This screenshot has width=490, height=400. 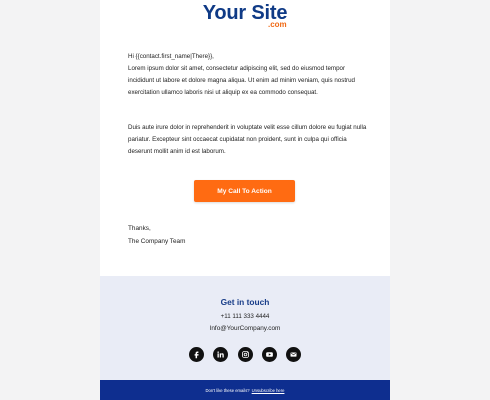 What do you see at coordinates (227, 390) in the screenshot?
I see `unsubscribe-prompt: Don't like these emails?` at bounding box center [227, 390].